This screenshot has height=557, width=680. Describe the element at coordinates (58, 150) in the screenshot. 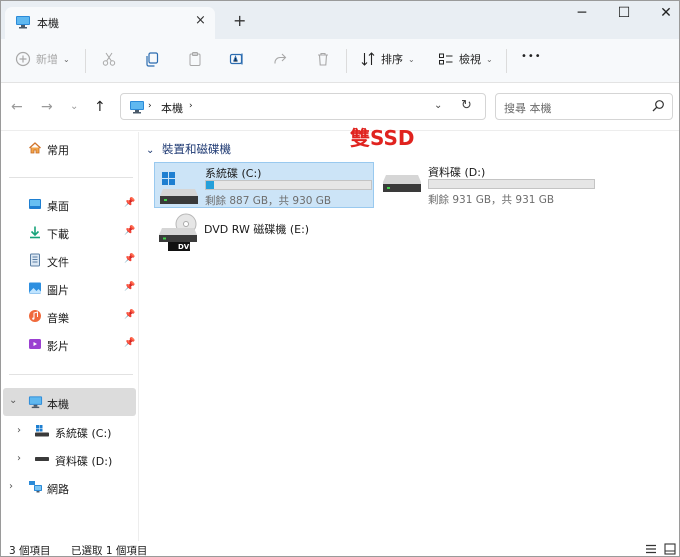

I see `nav-item-label: 常用` at that location.